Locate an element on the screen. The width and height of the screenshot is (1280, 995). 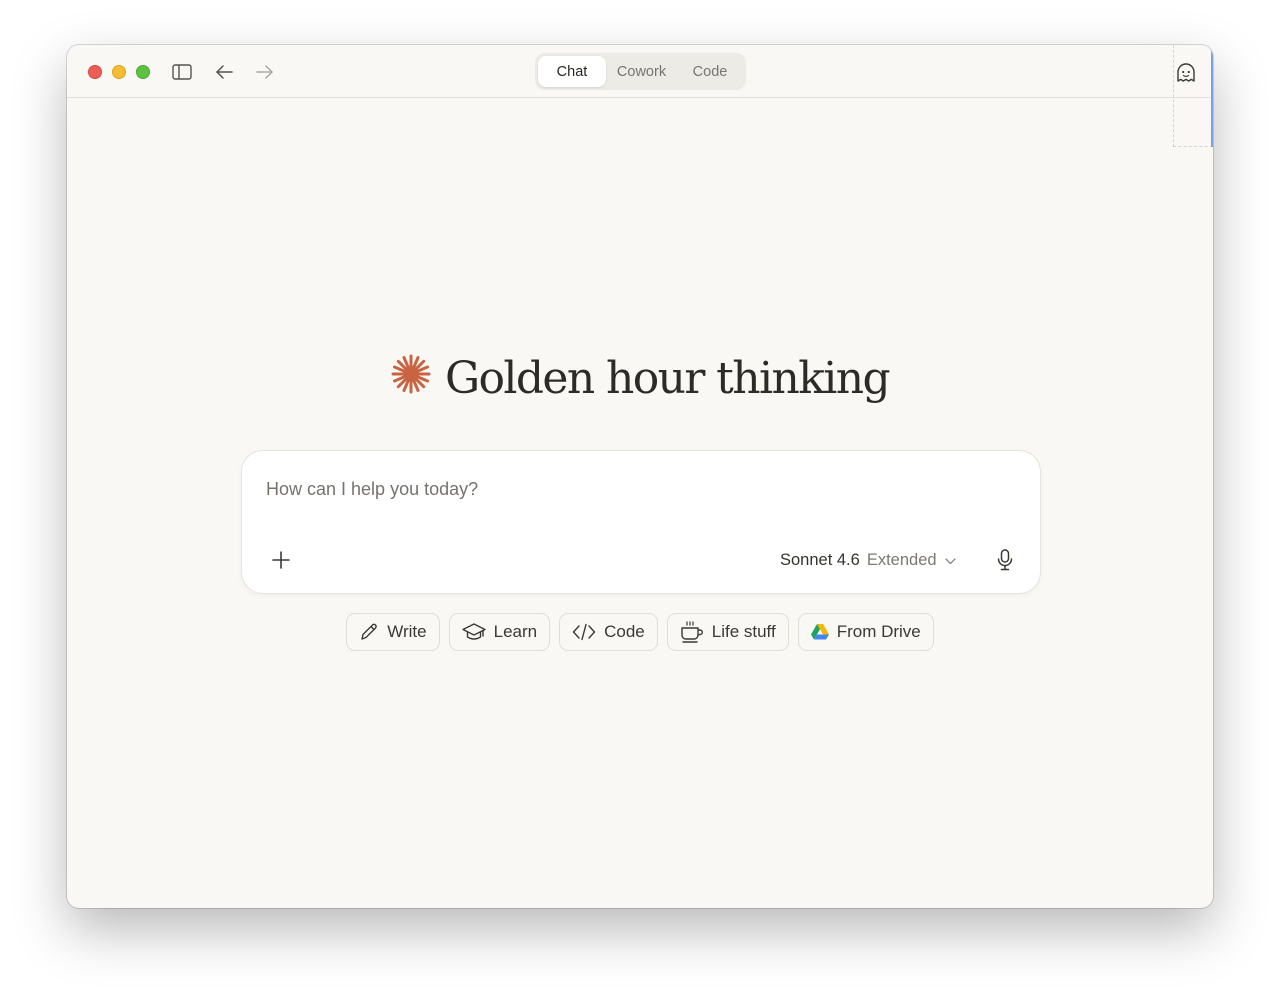
title-bar: Chat Cowork Code is located at coordinates (640, 96).